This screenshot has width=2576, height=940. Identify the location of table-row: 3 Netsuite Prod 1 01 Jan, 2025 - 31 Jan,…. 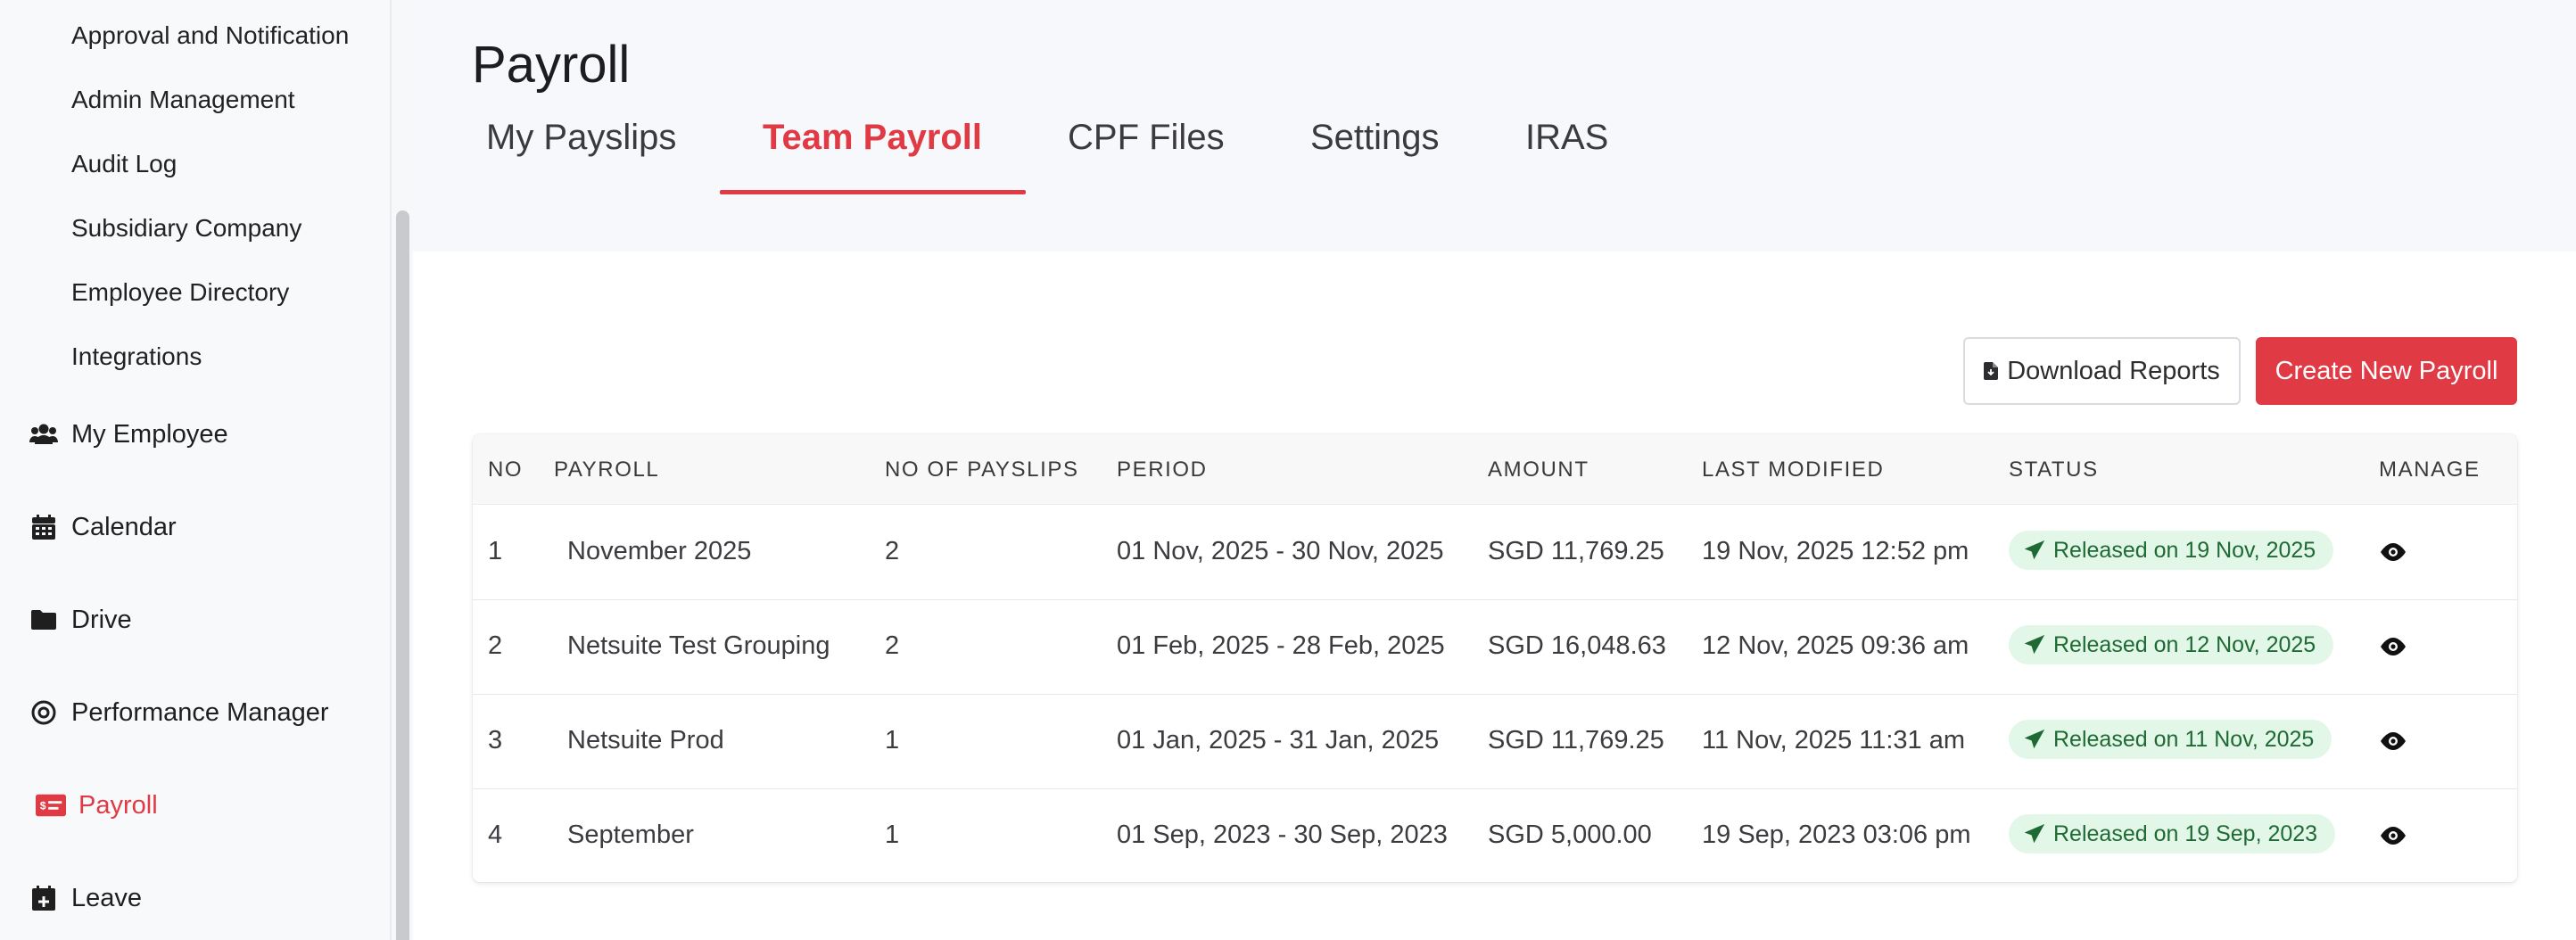
(1495, 742).